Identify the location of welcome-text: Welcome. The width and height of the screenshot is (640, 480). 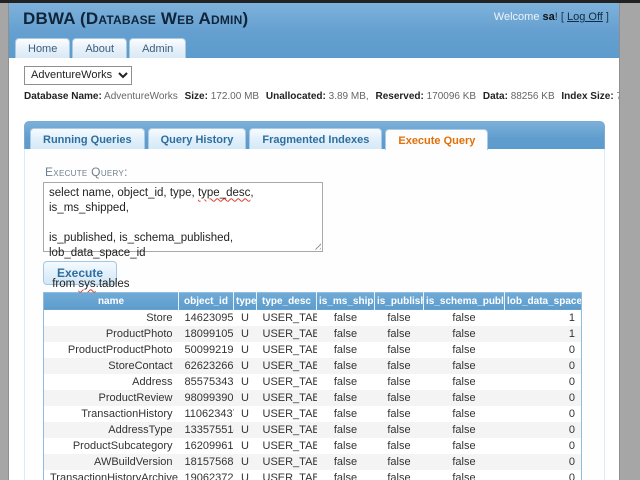
(518, 17).